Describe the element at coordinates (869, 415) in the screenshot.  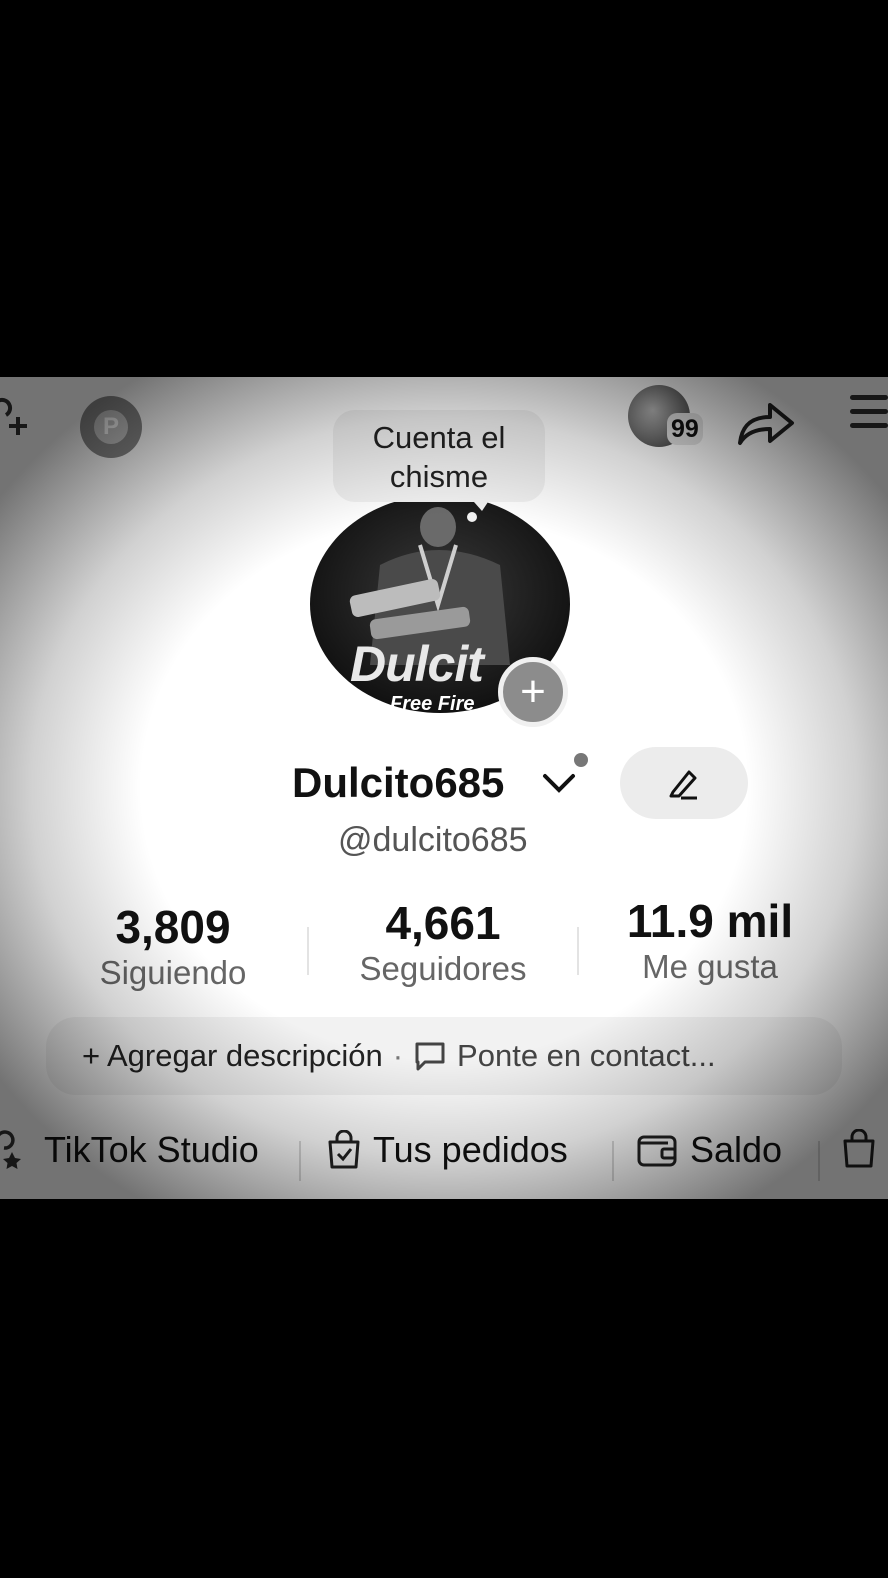
I see `menu-icon` at that location.